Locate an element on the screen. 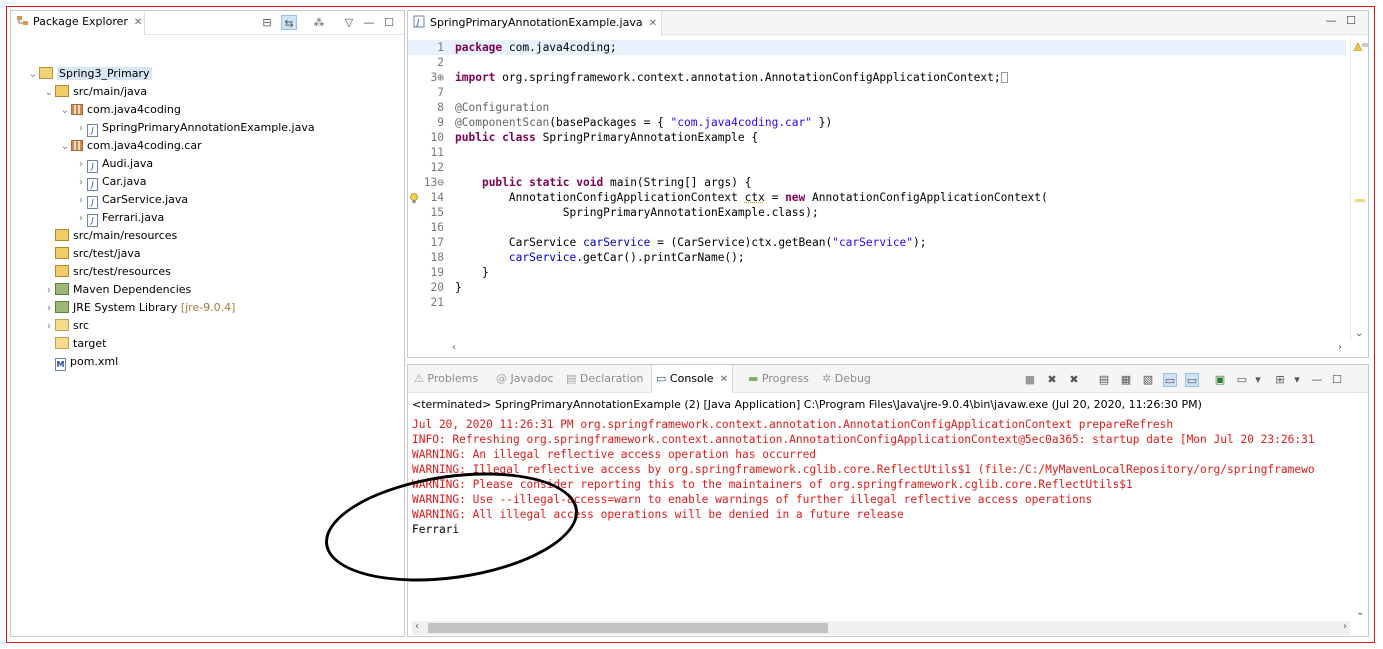  tree-item-java-file: › J SpringPrimaryAnnotationExample.java is located at coordinates (195, 128).